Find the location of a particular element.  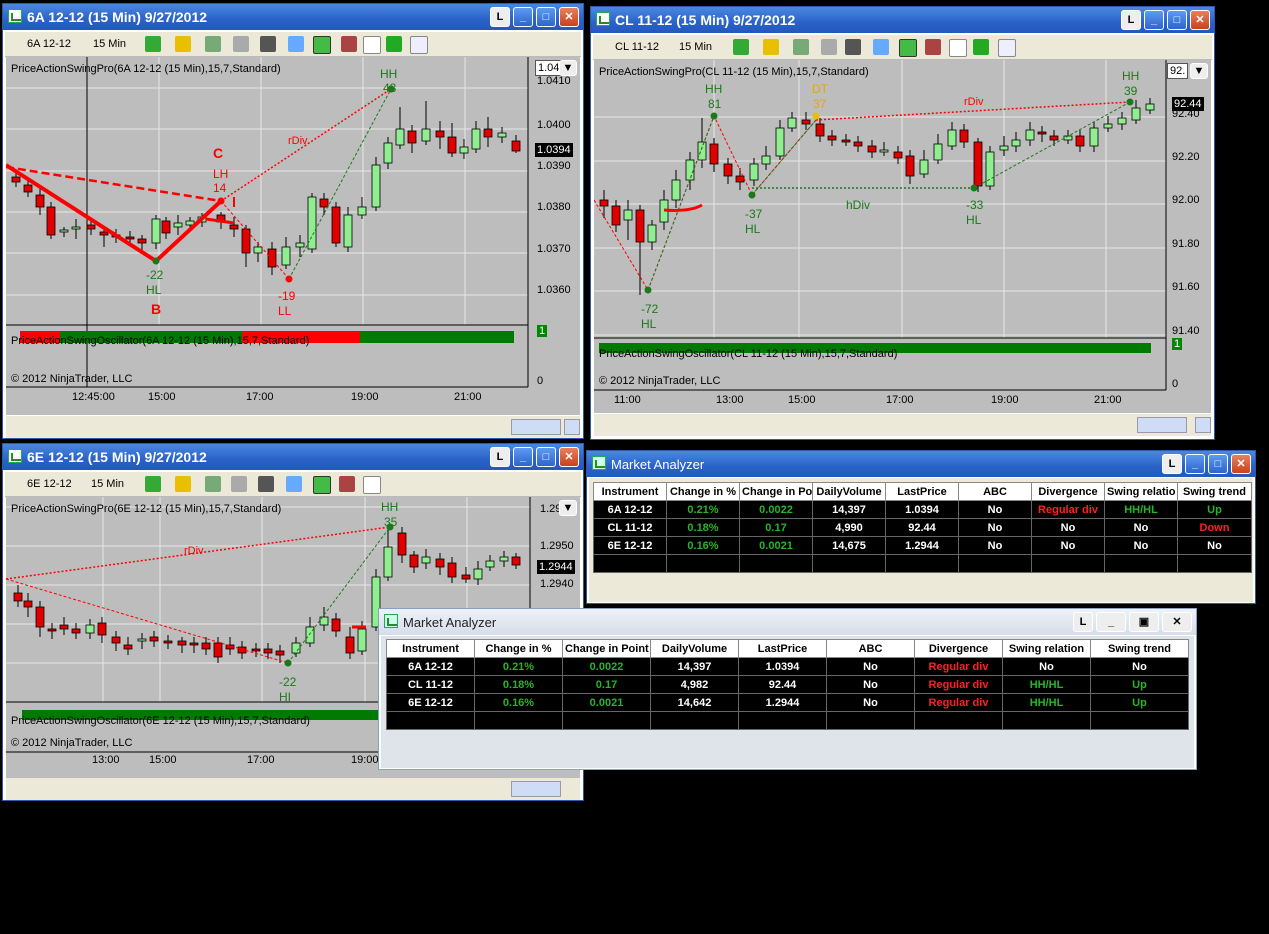

title-bar: Market Analyzer L _ □ ✕ is located at coordinates (921, 464).